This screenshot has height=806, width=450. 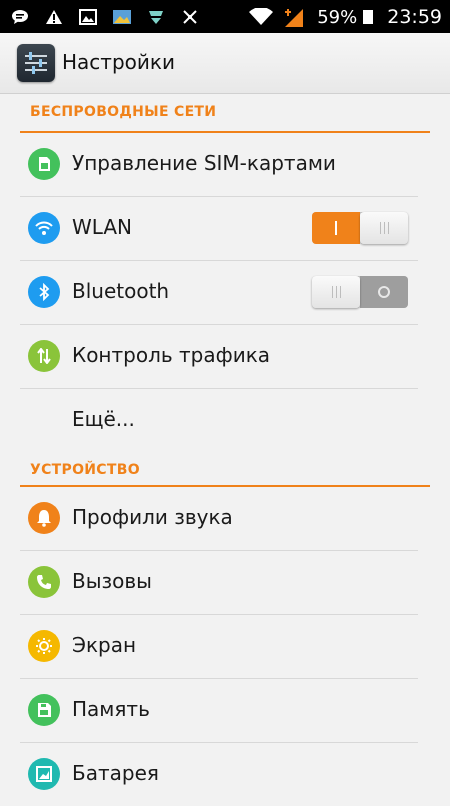 What do you see at coordinates (204, 163) in the screenshot?
I see `settings-item-label: Управление SIM-картами` at bounding box center [204, 163].